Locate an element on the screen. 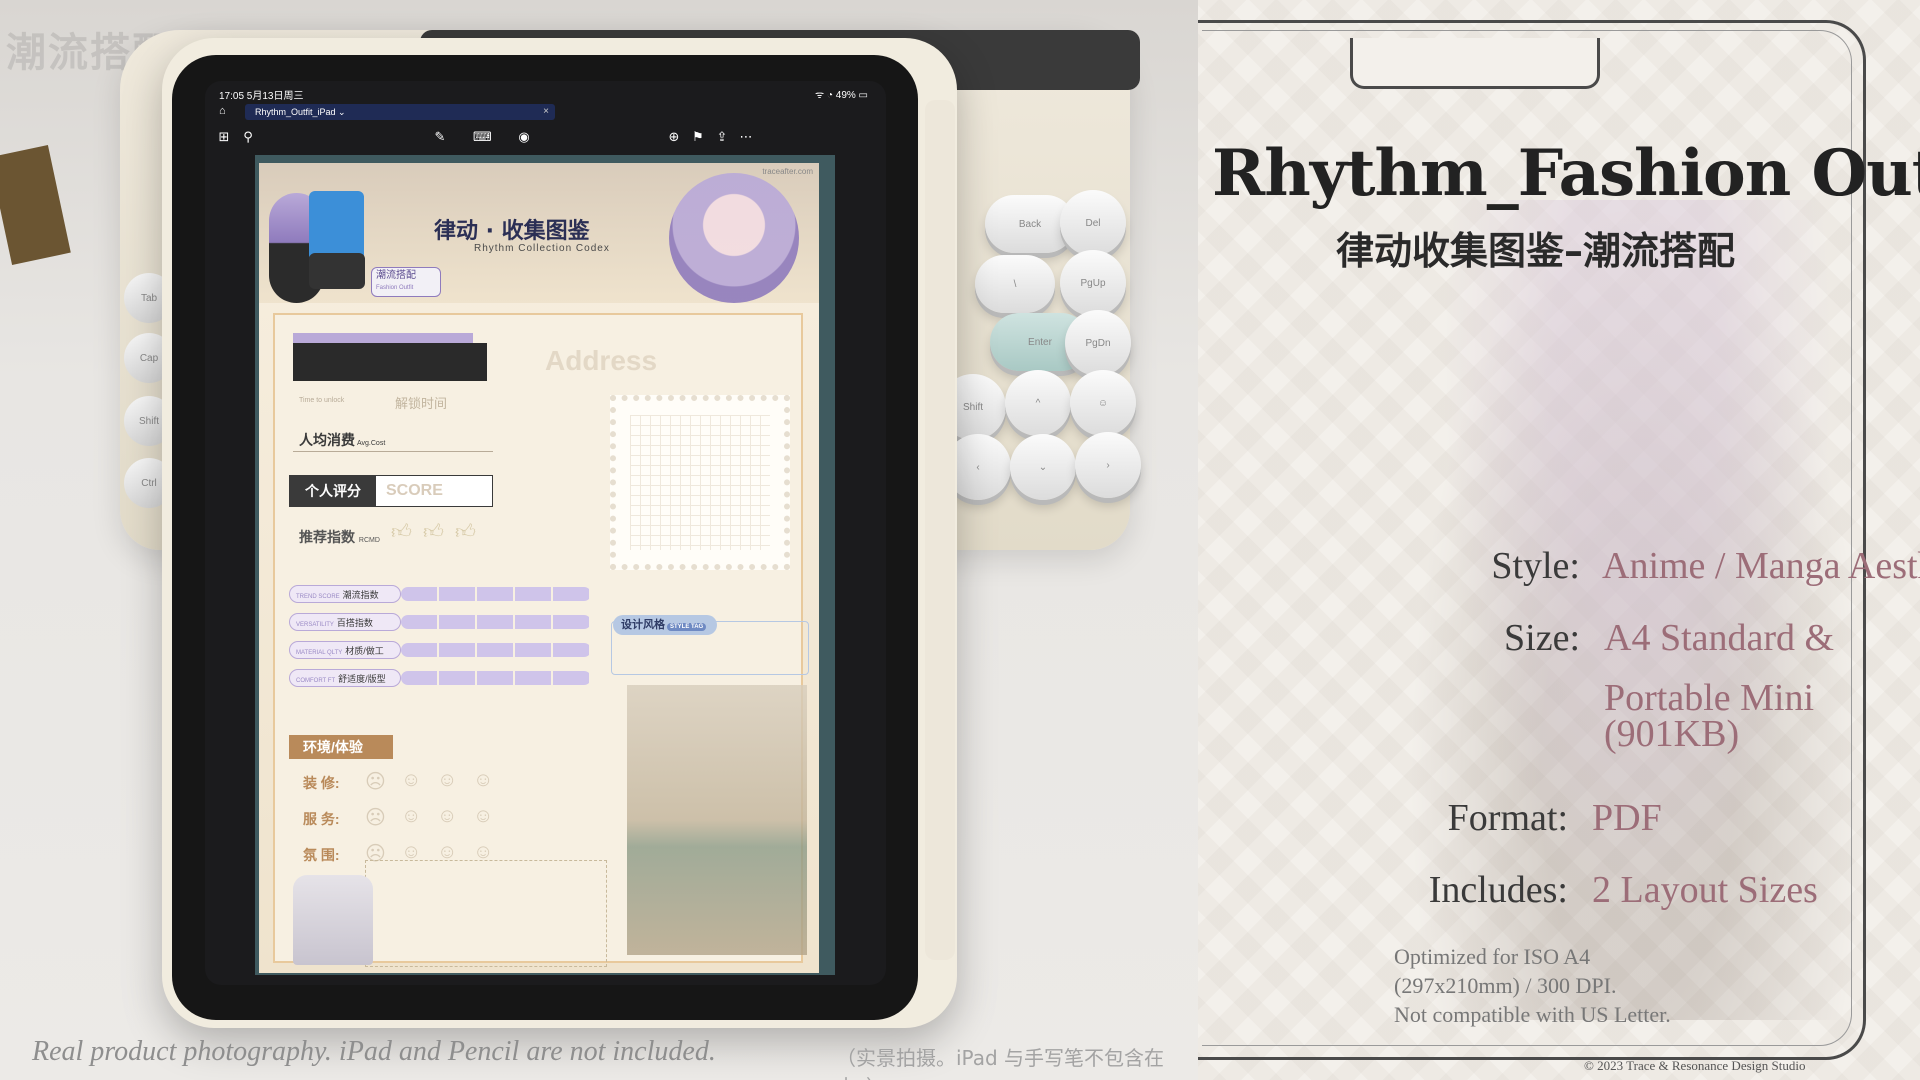 The height and width of the screenshot is (1080, 1920). note-line: Not compatible with US Letter. is located at coordinates (1532, 1014).